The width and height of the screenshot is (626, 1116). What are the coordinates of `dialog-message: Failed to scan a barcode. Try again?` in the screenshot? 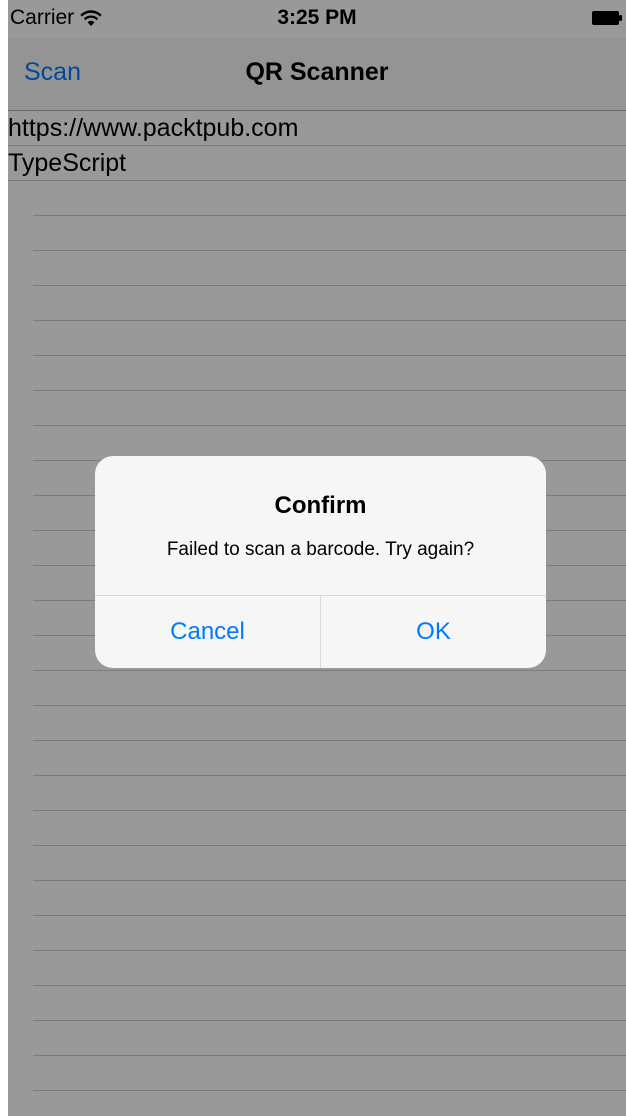 It's located at (320, 549).